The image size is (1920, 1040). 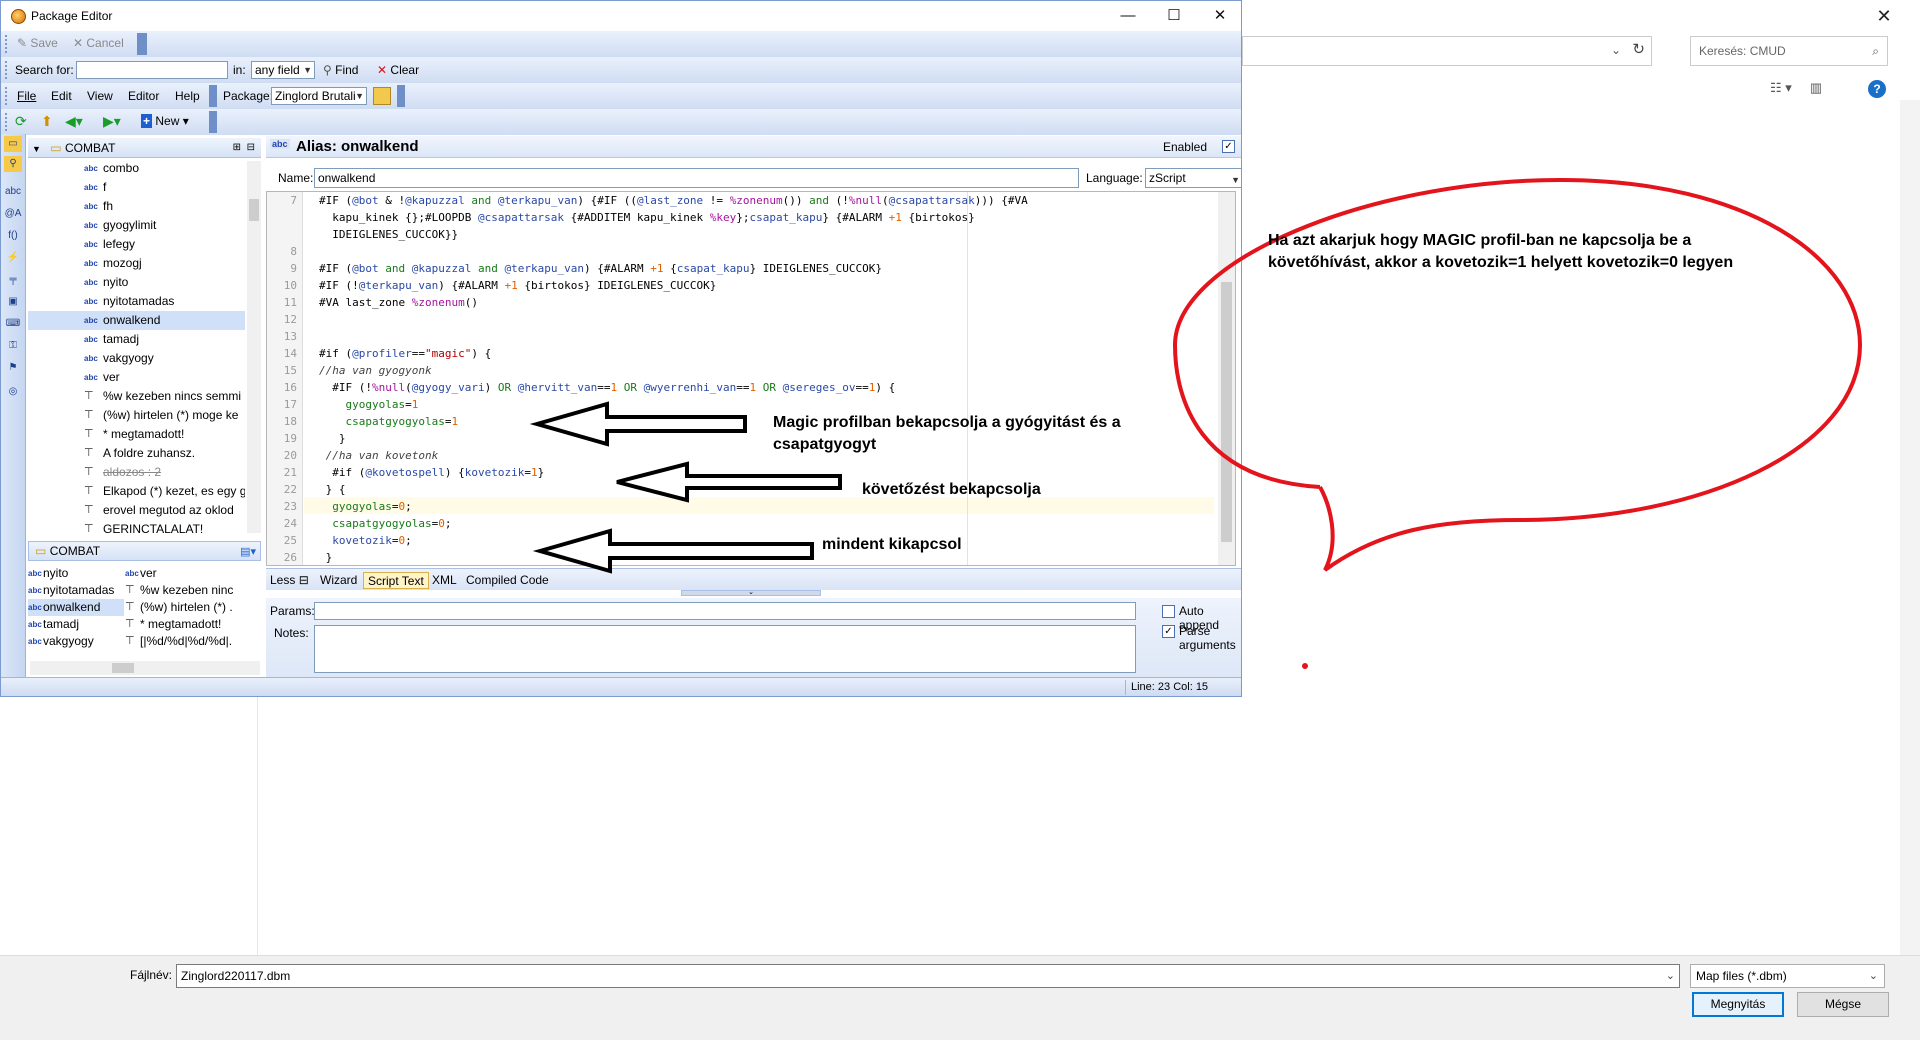 I want to click on red-dot, so click(x=1305, y=666).